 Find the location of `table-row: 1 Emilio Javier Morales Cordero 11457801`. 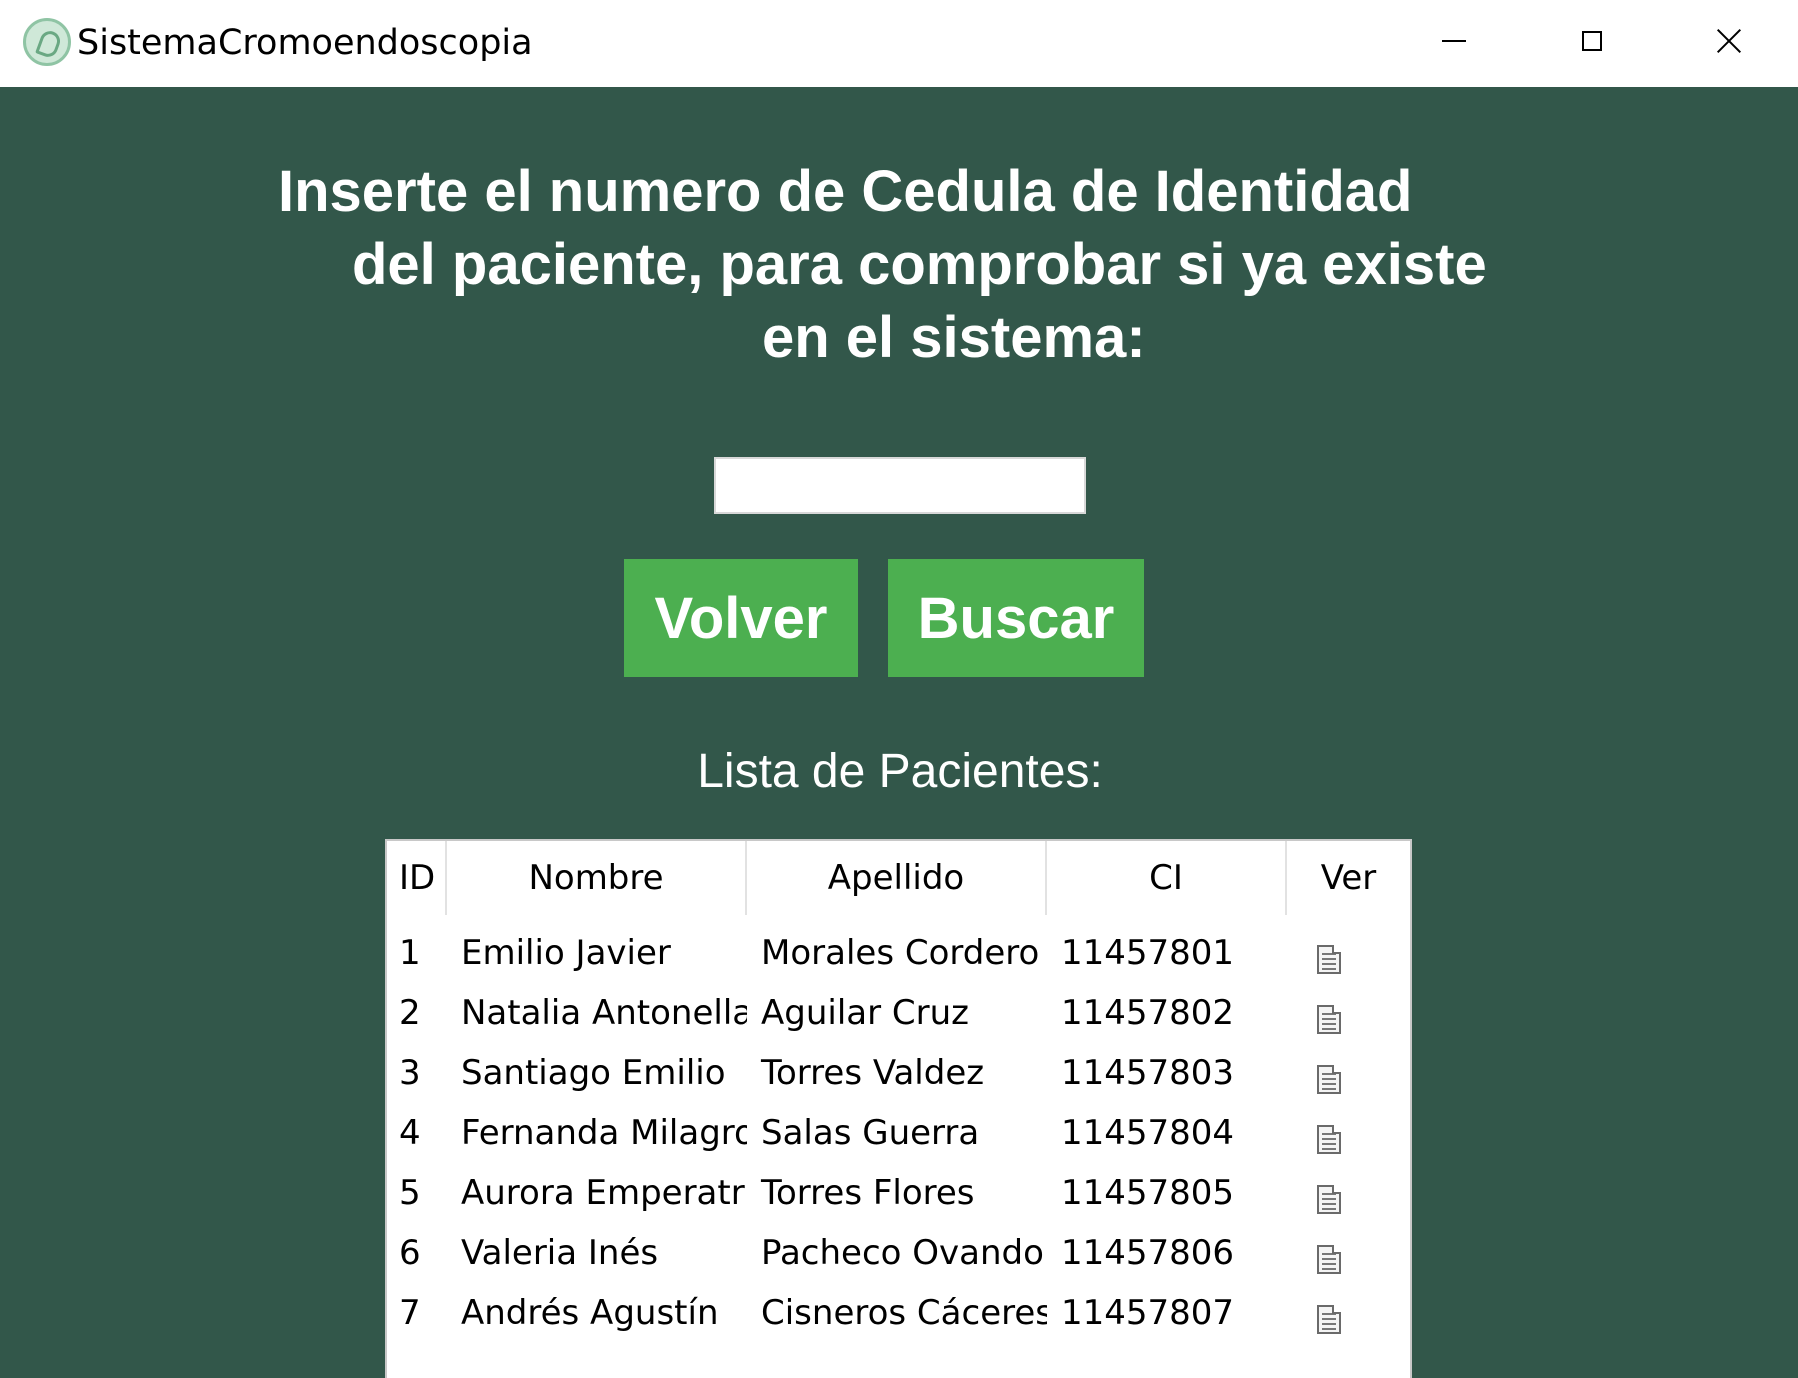

table-row: 1 Emilio Javier Morales Cordero 11457801 is located at coordinates (898, 953).